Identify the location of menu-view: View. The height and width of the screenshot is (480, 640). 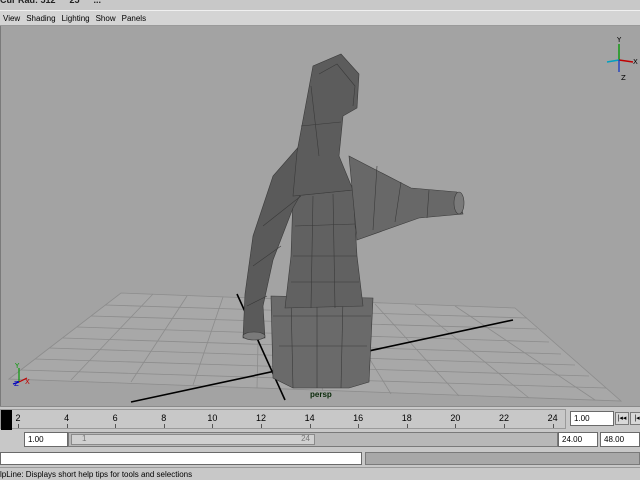
(11, 18).